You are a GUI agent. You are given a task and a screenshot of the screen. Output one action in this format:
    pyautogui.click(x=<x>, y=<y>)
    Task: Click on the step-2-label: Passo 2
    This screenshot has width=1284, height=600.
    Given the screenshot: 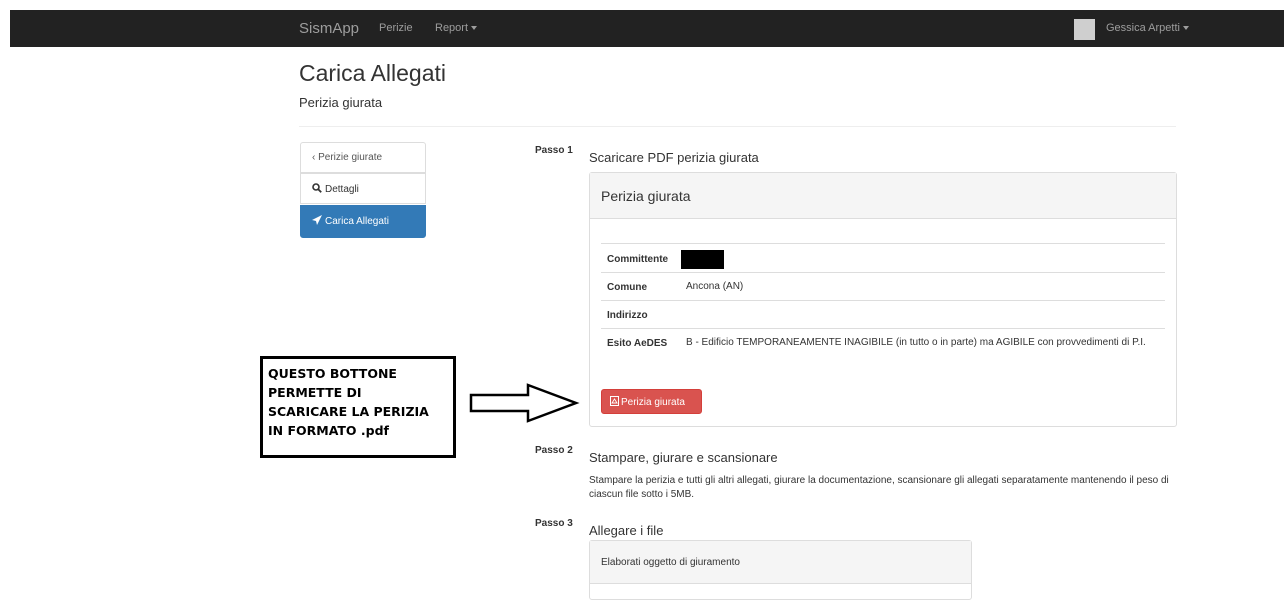 What is the action you would take?
    pyautogui.click(x=554, y=450)
    